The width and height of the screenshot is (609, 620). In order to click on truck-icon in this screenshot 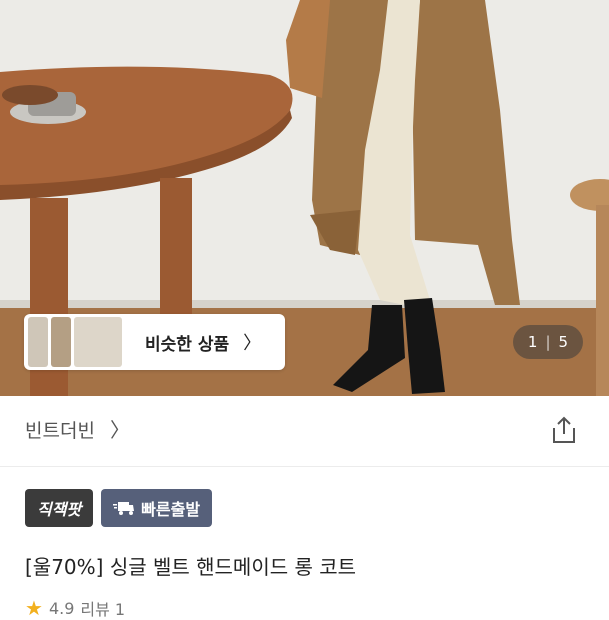, I will do `click(124, 508)`.